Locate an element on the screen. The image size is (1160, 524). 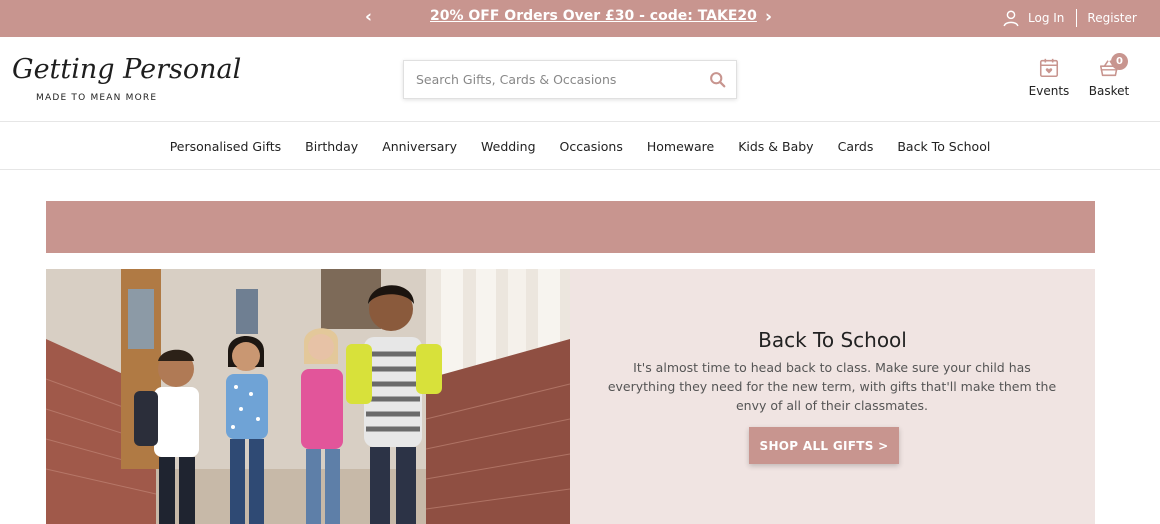
chevron-right-icon: › is located at coordinates (768, 17).